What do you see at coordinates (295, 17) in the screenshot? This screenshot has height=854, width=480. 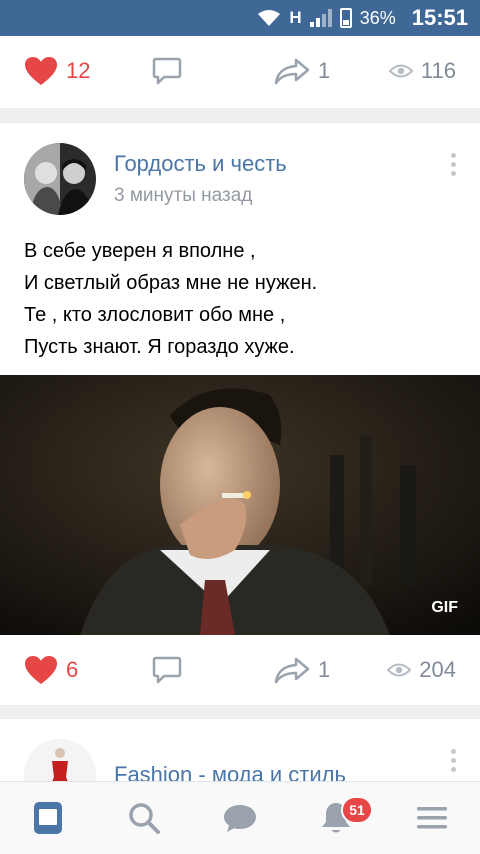 I see `network-type: H` at bounding box center [295, 17].